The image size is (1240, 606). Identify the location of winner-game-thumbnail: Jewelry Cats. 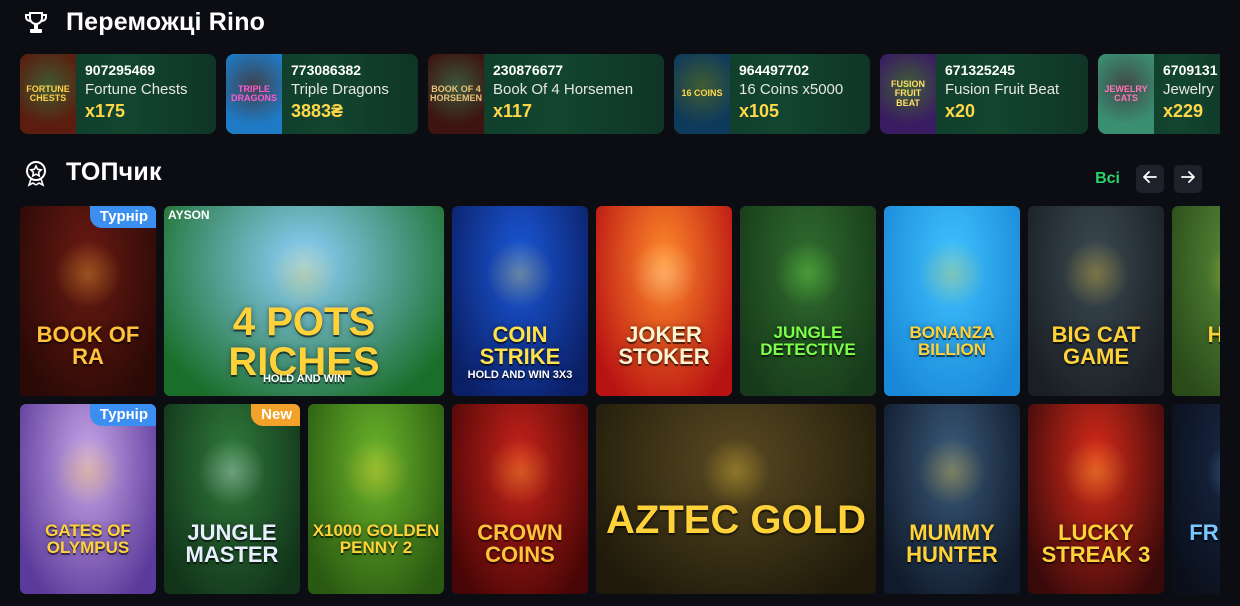
(1126, 94).